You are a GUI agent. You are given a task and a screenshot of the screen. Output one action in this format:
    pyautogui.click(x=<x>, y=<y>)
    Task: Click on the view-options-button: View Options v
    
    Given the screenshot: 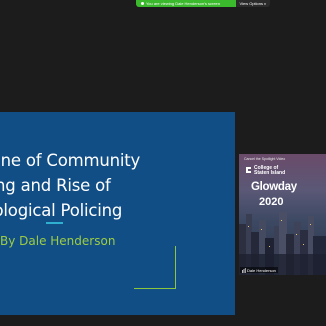 What is the action you would take?
    pyautogui.click(x=252, y=3)
    